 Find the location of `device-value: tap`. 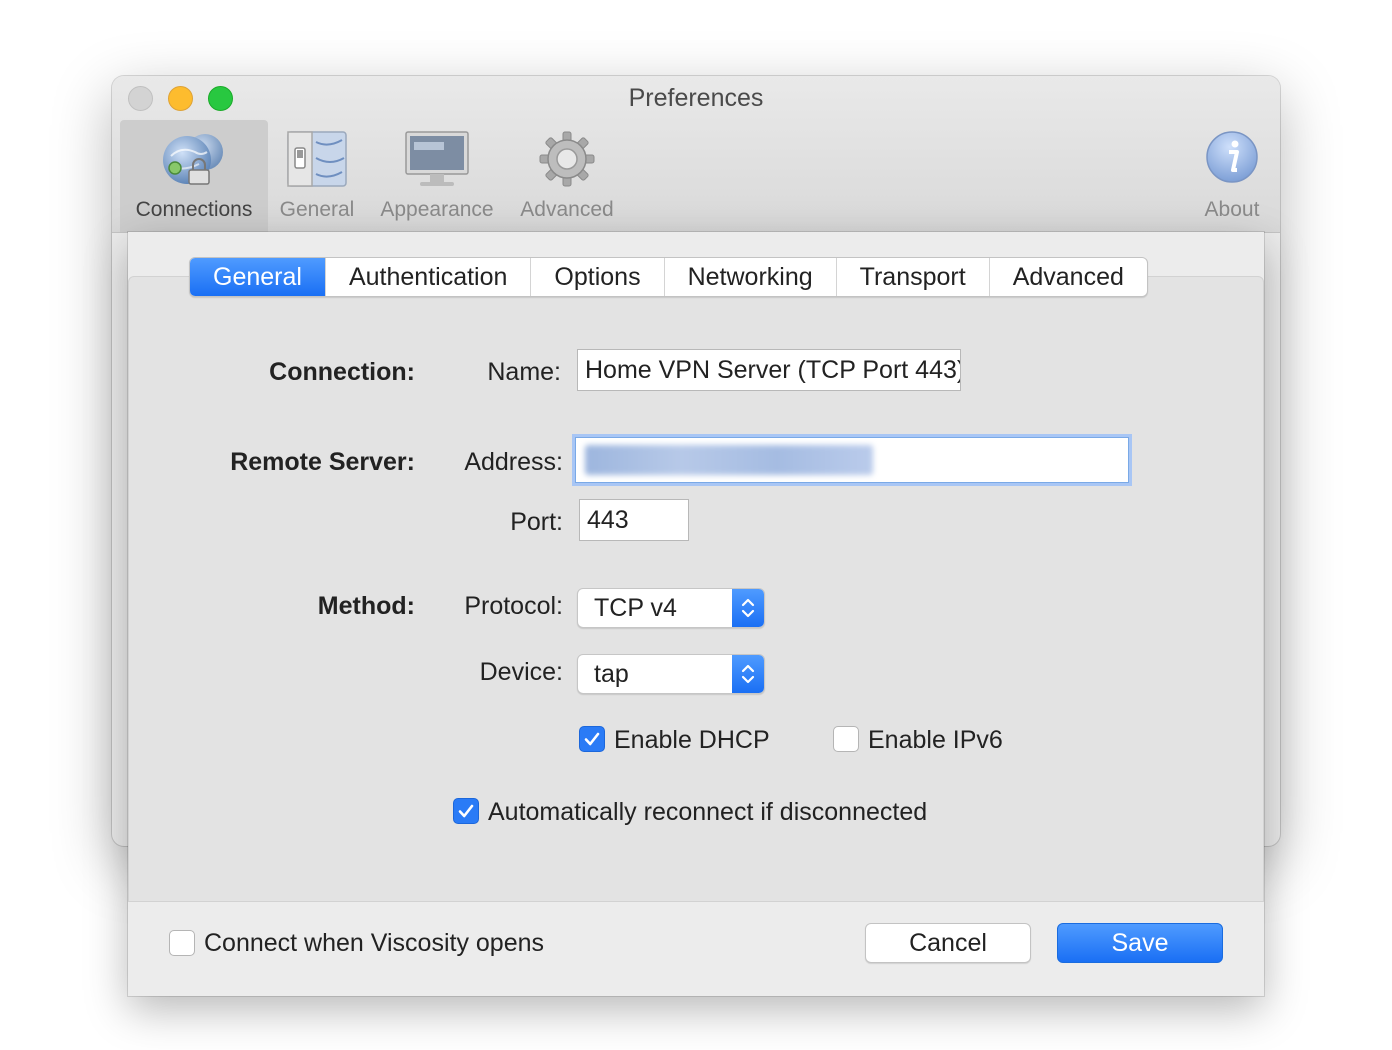

device-value: tap is located at coordinates (611, 674).